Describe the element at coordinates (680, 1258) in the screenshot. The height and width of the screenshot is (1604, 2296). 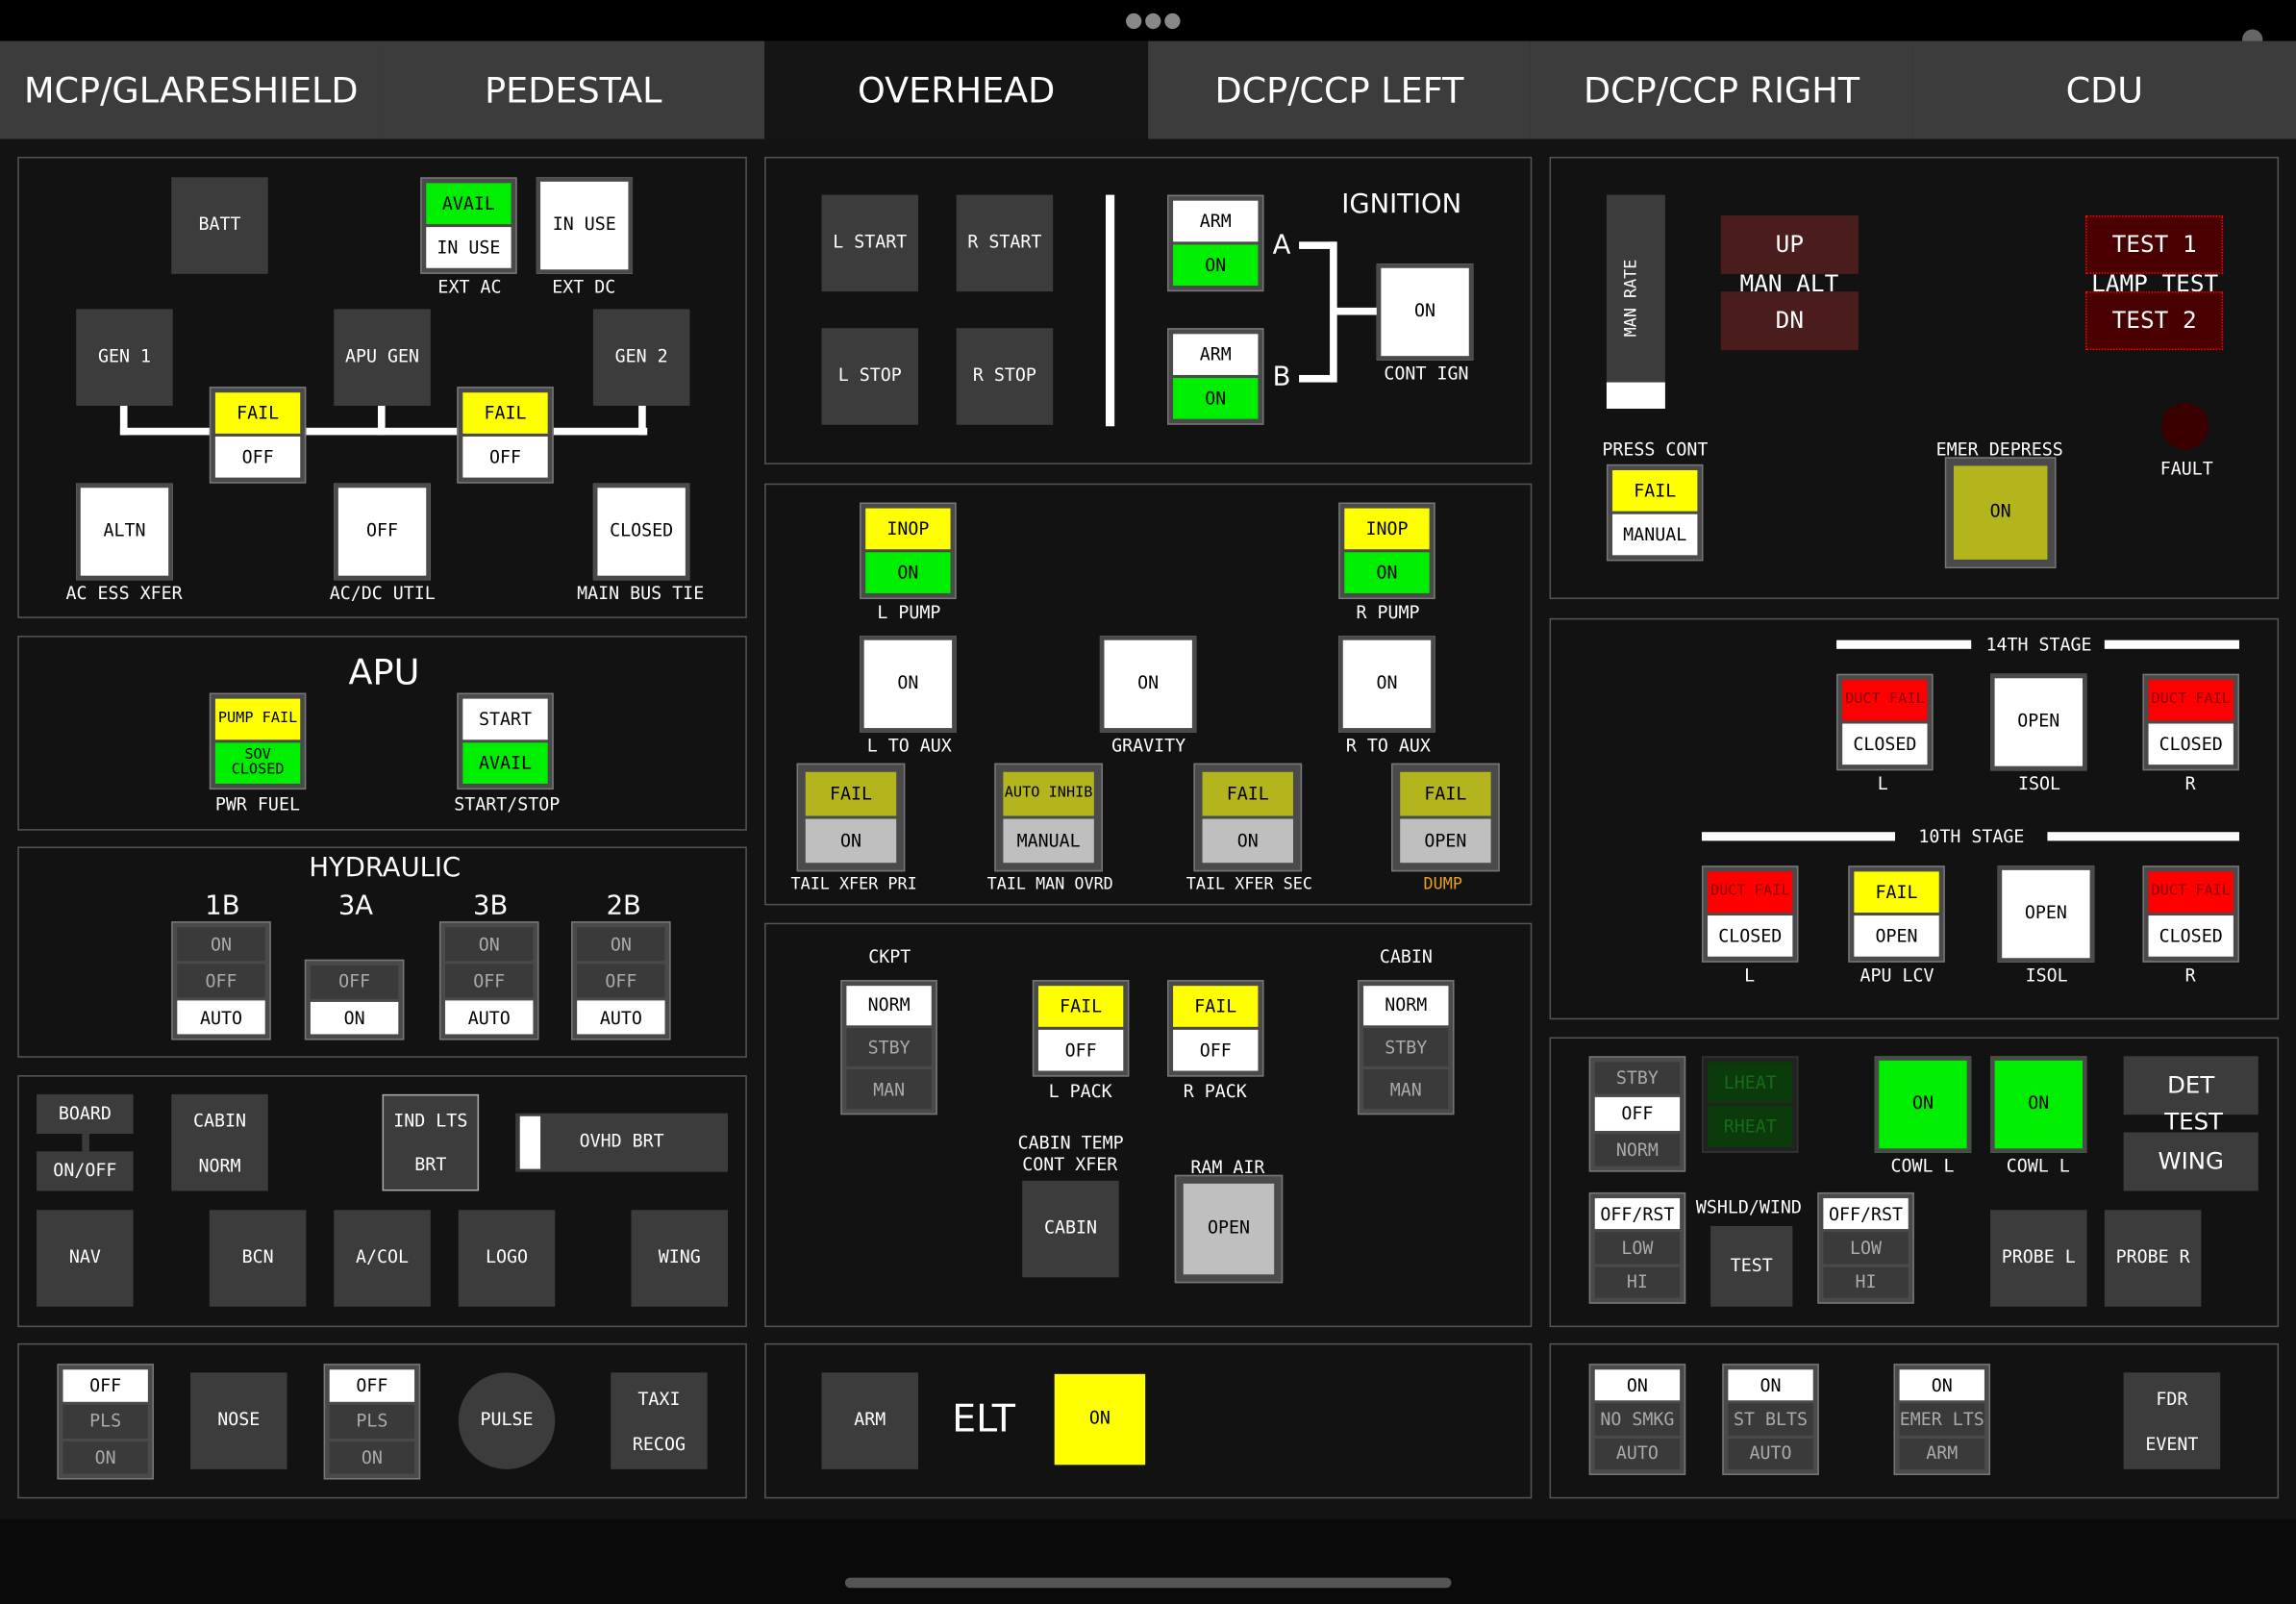
I see `wing-lights-button: WING` at that location.